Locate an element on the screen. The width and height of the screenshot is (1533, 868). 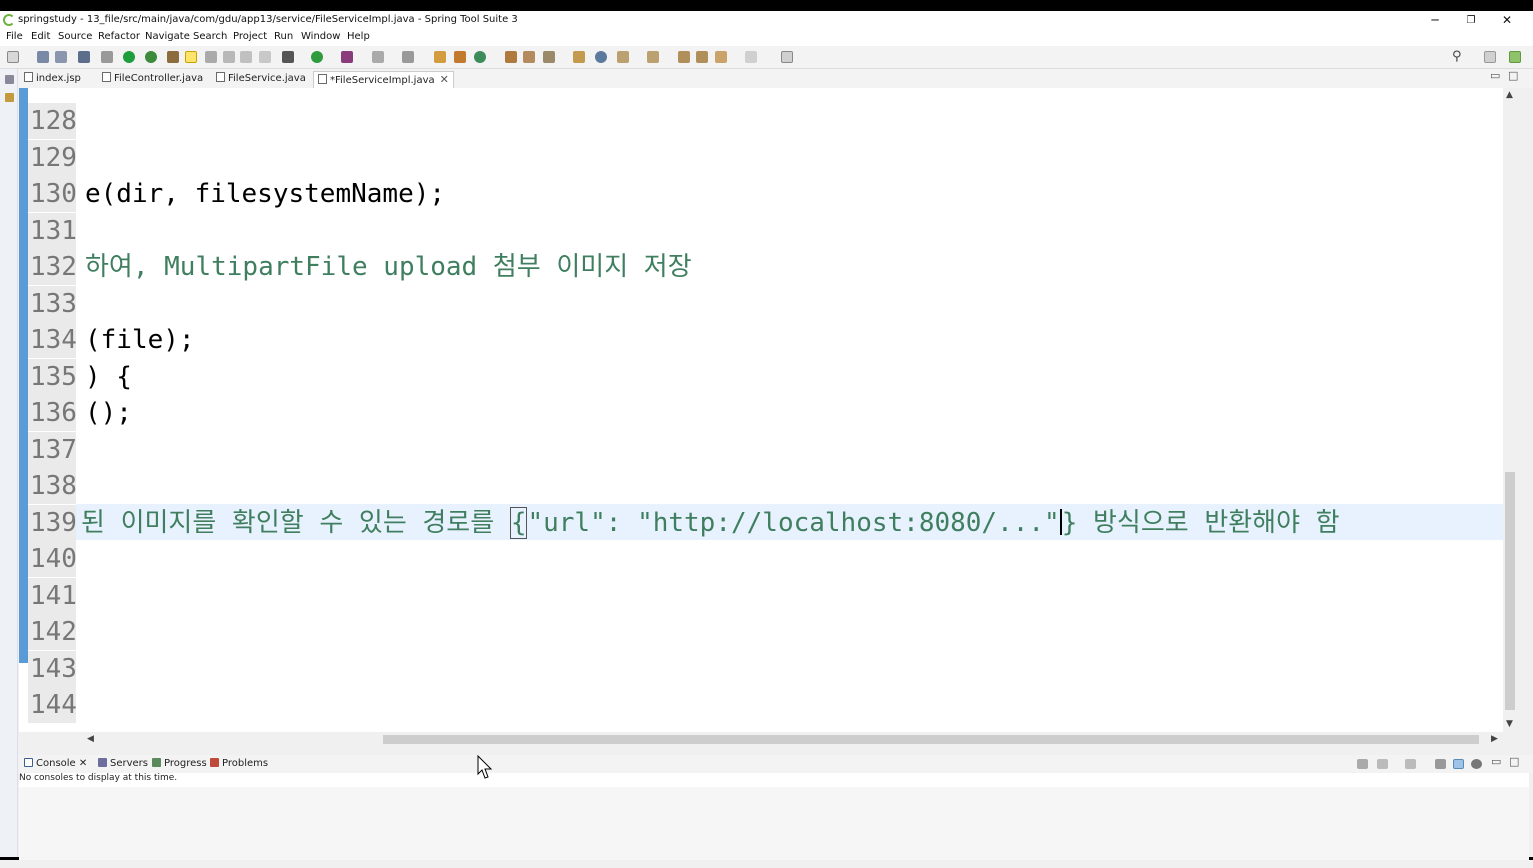
menu-run: Run is located at coordinates (283, 36).